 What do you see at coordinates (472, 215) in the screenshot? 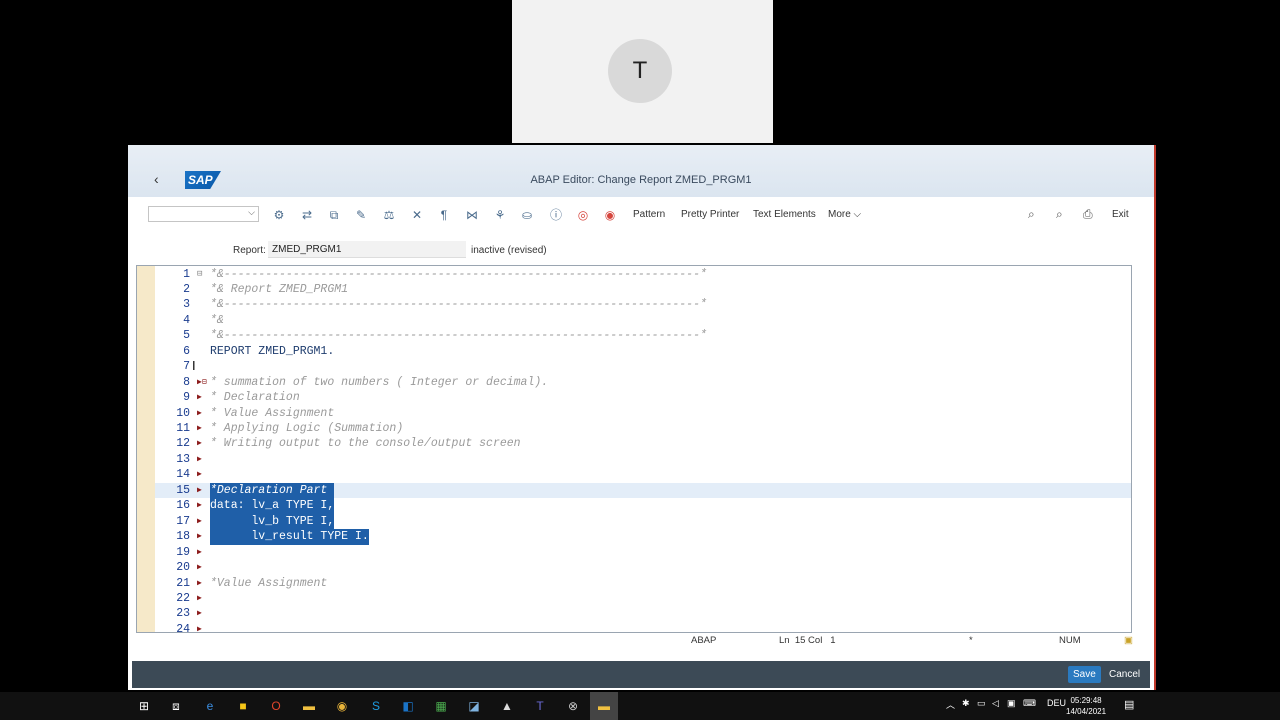
I see `where-used-icon: ⋈` at bounding box center [472, 215].